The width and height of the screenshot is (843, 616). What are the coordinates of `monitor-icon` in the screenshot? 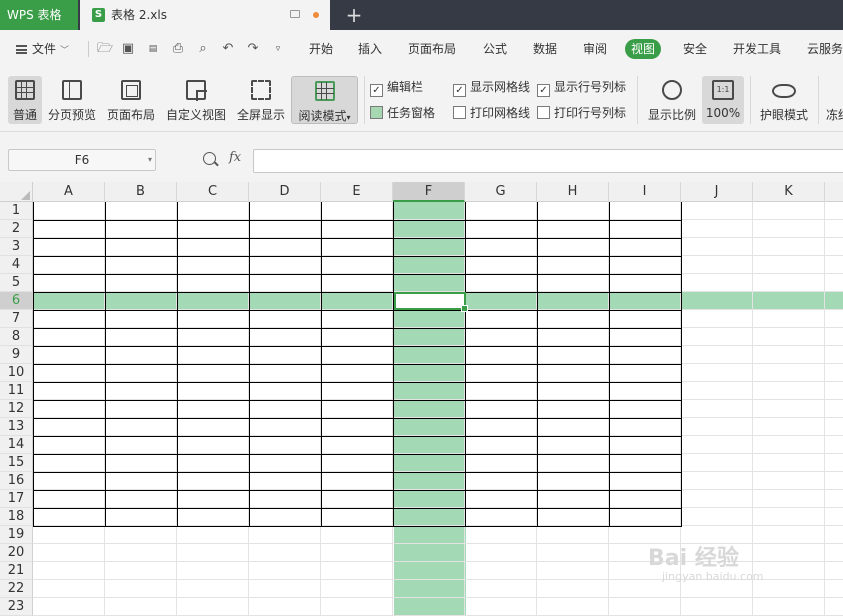 It's located at (295, 14).